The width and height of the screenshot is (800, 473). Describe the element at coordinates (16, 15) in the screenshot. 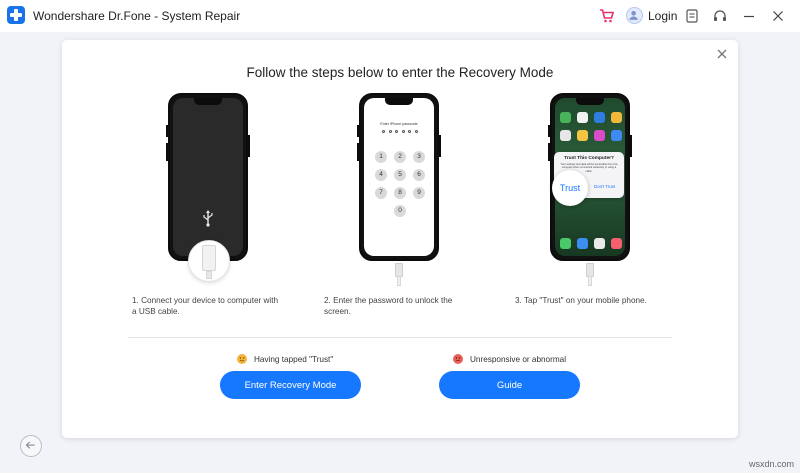

I see `app-logo-icon` at that location.